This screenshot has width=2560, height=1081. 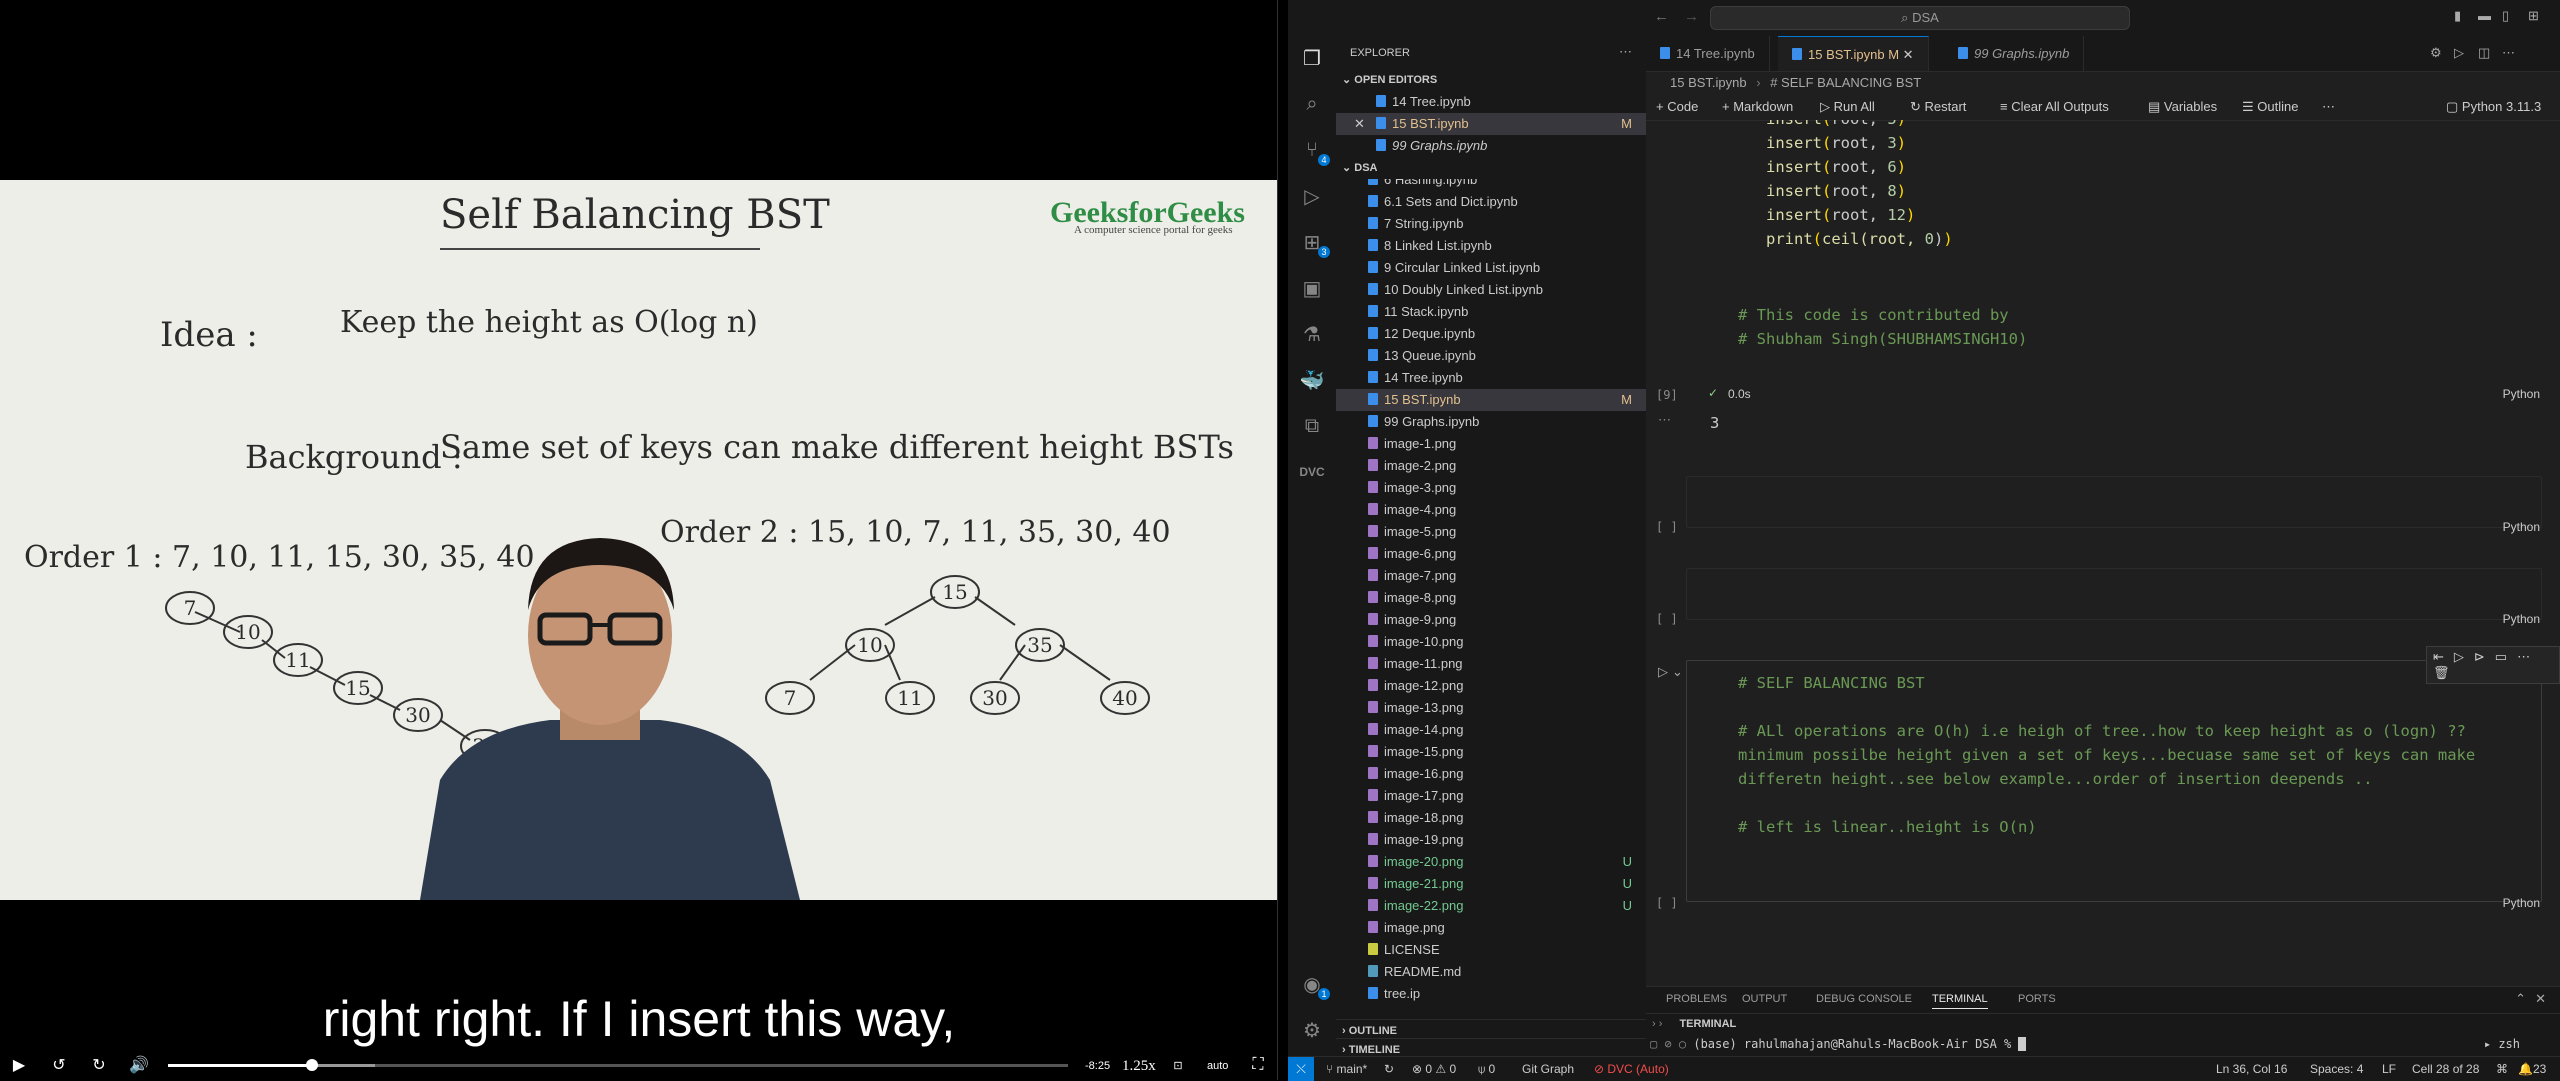 I want to click on file-tree-item: image-15.png, so click(x=1491, y=752).